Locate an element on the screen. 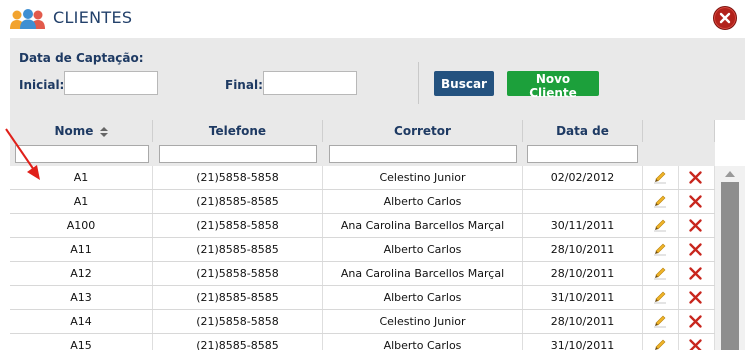  cell-nome: A11 is located at coordinates (81, 249).